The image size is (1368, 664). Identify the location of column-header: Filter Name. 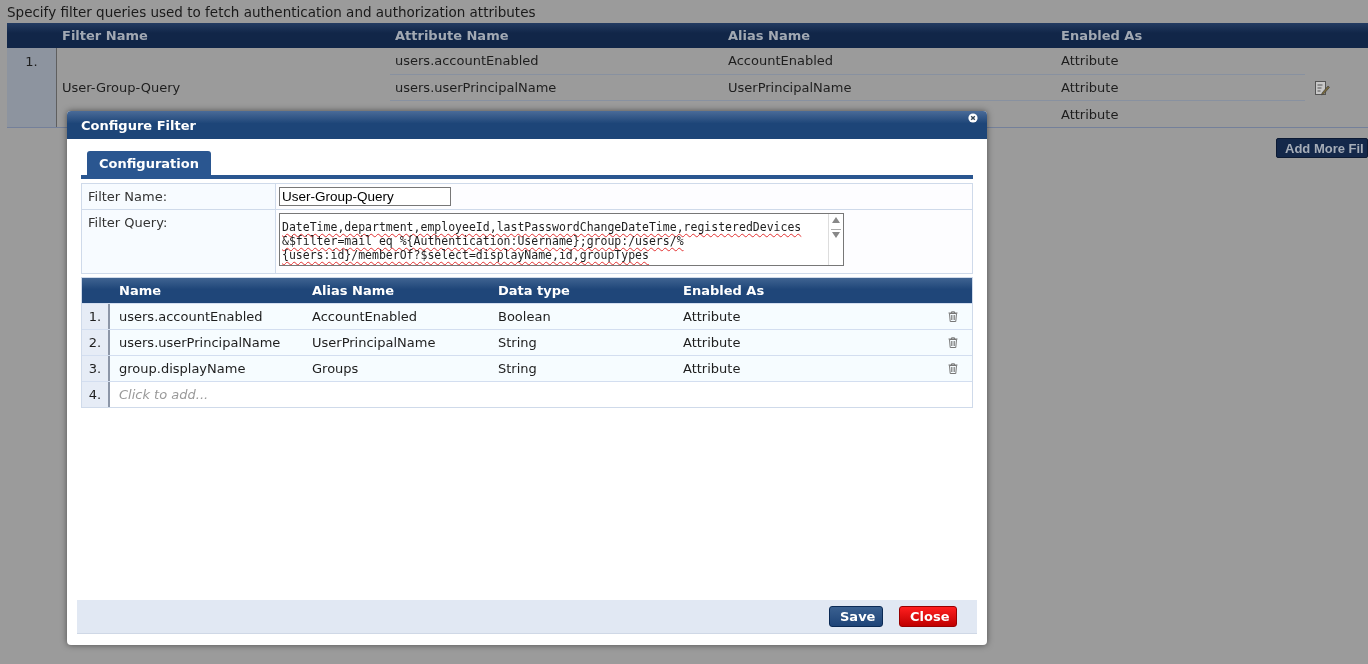
(105, 35).